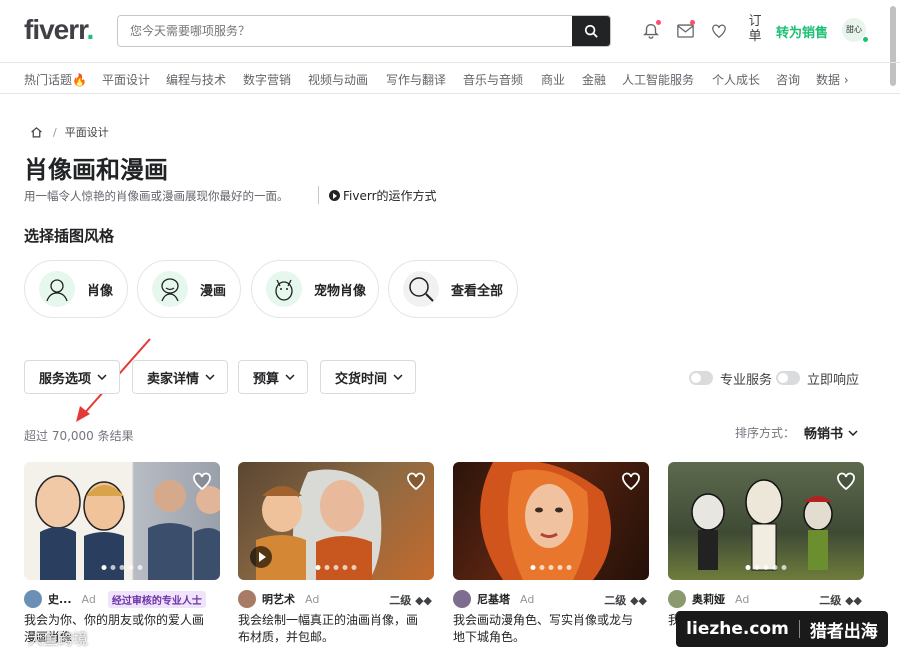  I want to click on category-item: 视频与动画, so click(338, 79).